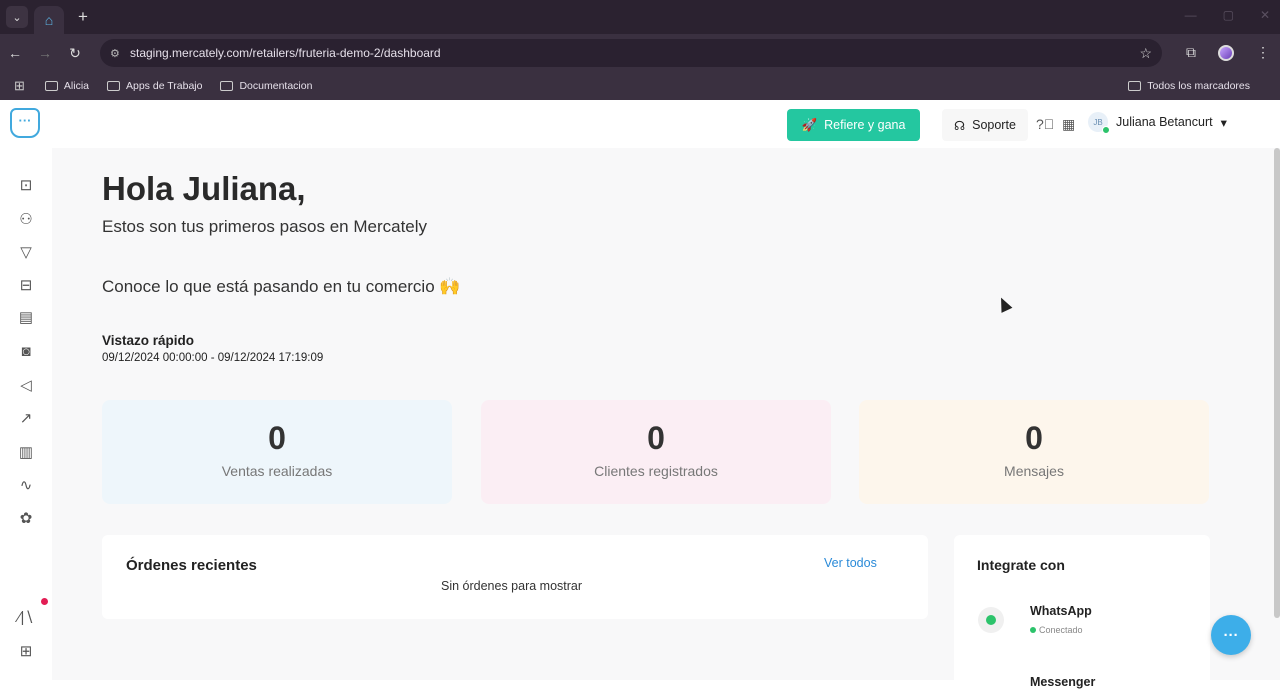 This screenshot has width=1280, height=695. I want to click on extensions-icon: ⧉, so click(1191, 52).